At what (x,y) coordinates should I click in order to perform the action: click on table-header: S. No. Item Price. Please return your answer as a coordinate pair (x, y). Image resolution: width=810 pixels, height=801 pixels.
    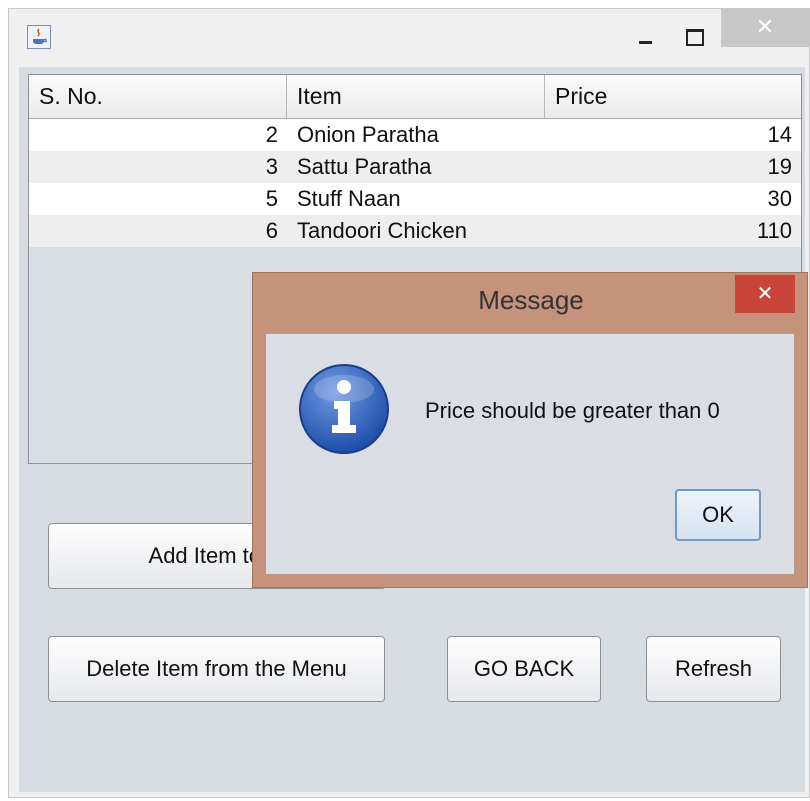
    Looking at the image, I should click on (415, 97).